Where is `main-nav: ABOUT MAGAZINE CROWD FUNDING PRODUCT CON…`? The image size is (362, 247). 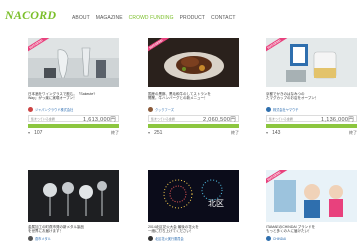
main-nav: ABOUT MAGAZINE CROWD FUNDING PRODUCT CON… is located at coordinates (153, 18).